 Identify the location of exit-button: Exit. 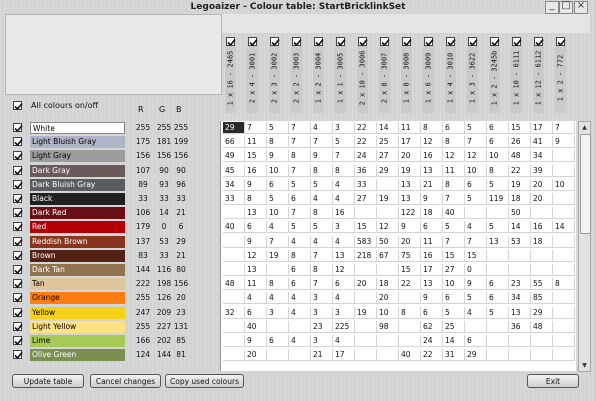
(553, 381).